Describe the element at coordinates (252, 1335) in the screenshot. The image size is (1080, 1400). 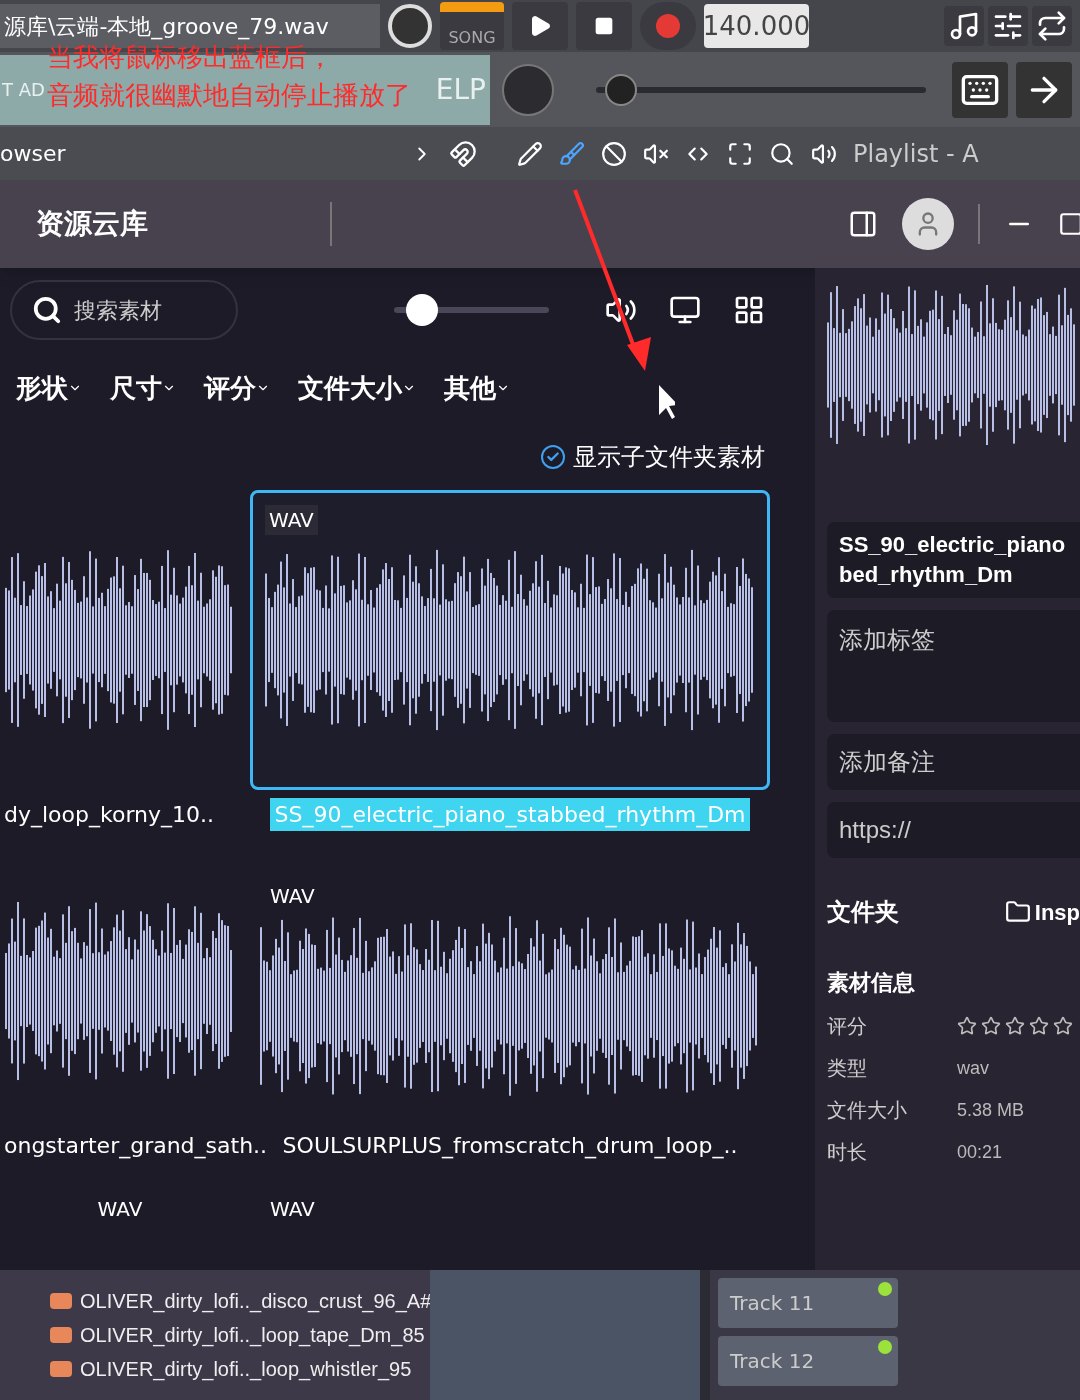
I see `browser-item: OLIVER_dirty_lofi.._loop_tape_Dm_85` at that location.